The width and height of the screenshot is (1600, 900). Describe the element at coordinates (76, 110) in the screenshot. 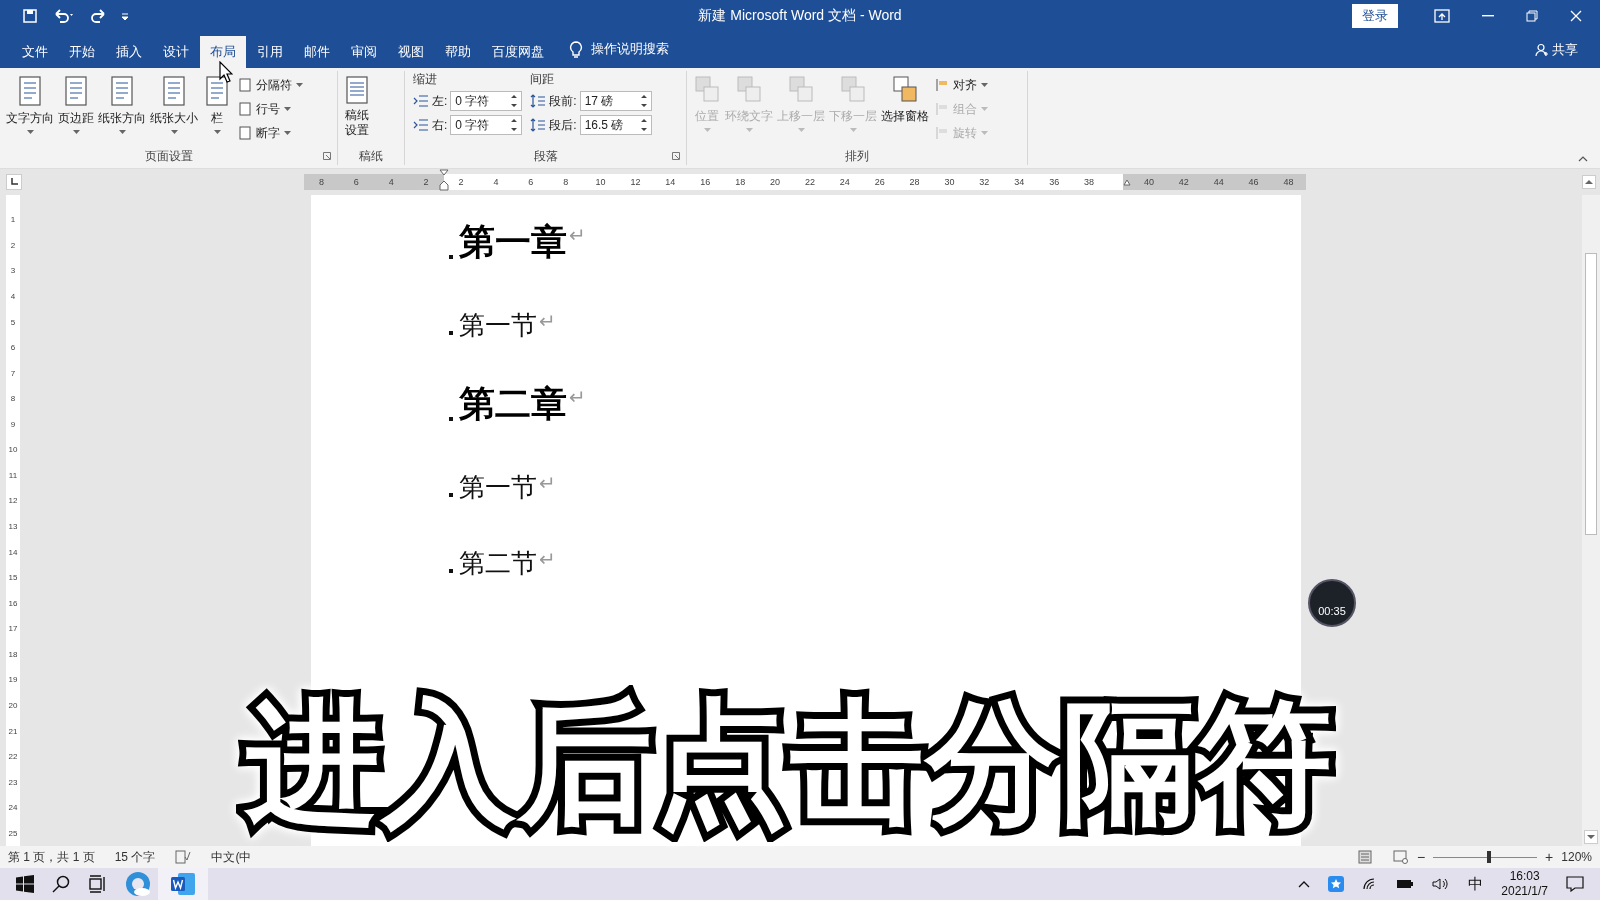

I see `ribbon-button: 页边距` at that location.